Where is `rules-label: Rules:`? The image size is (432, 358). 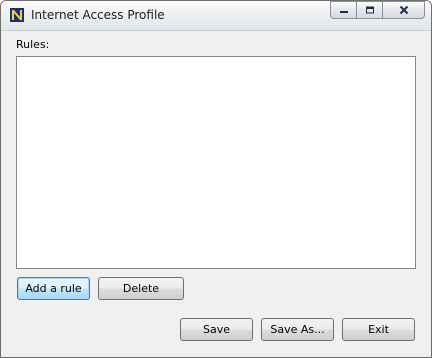 rules-label: Rules: is located at coordinates (33, 44).